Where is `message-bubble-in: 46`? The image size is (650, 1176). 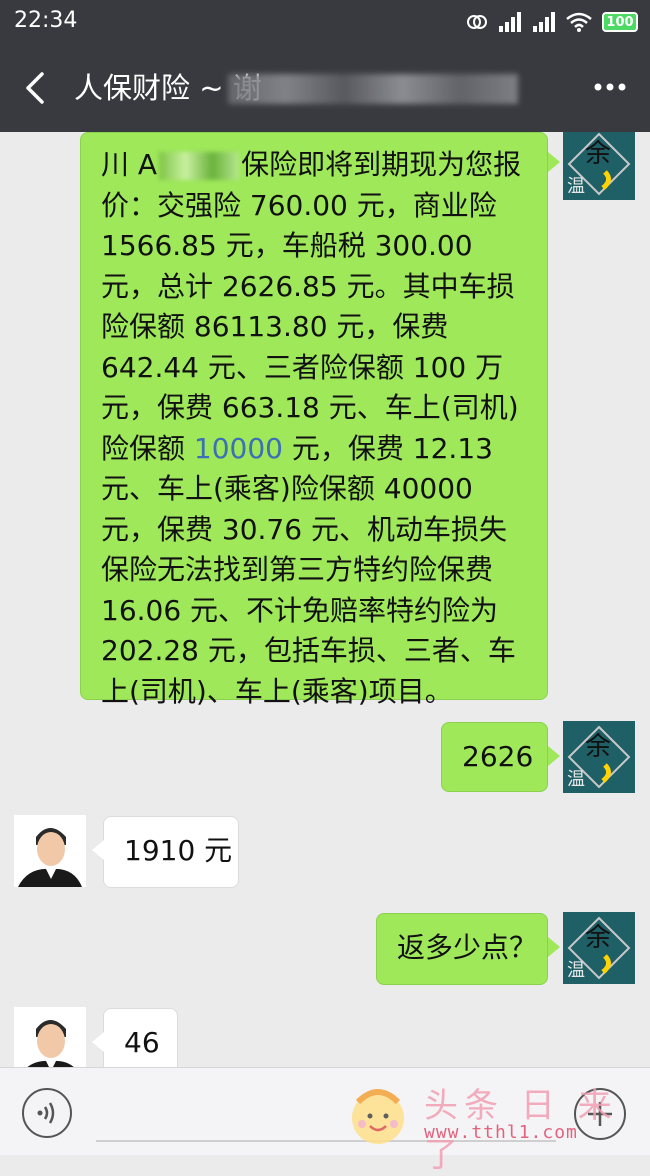
message-bubble-in: 46 is located at coordinates (140, 1037).